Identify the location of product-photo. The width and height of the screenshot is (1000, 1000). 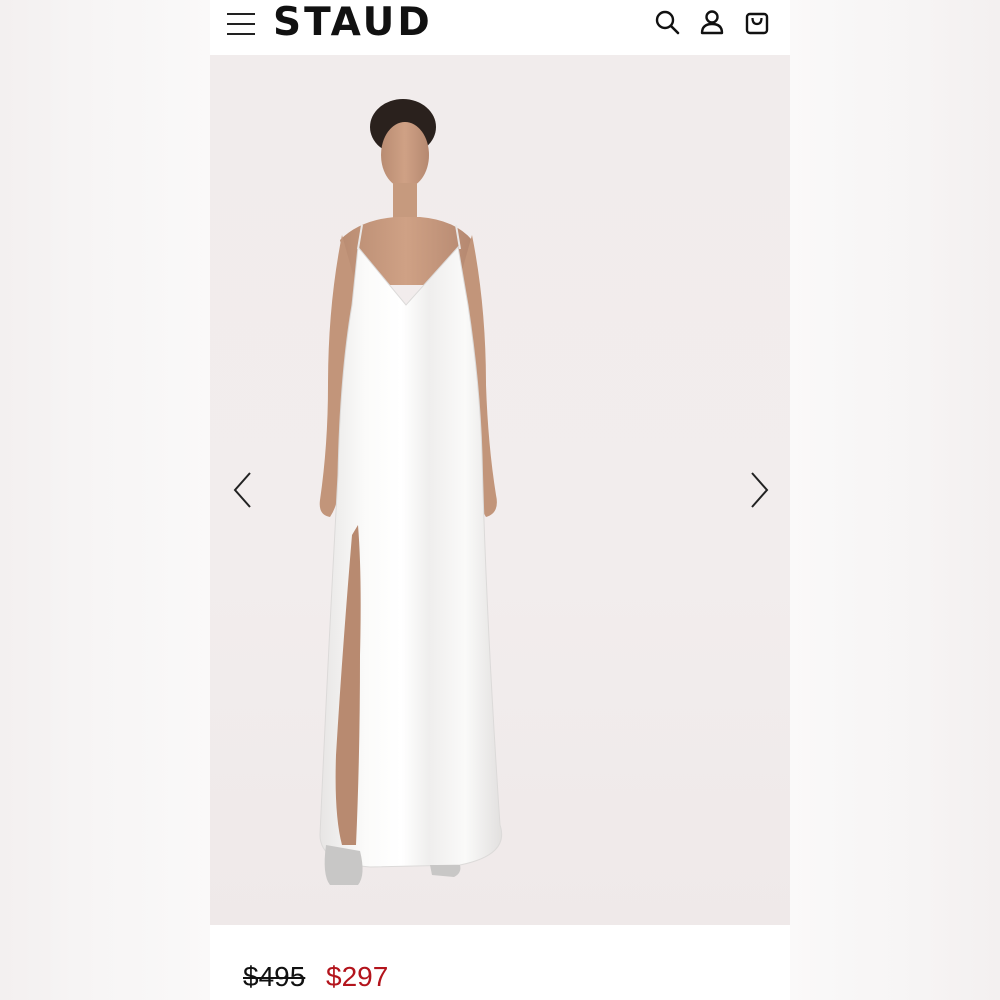
(410, 492).